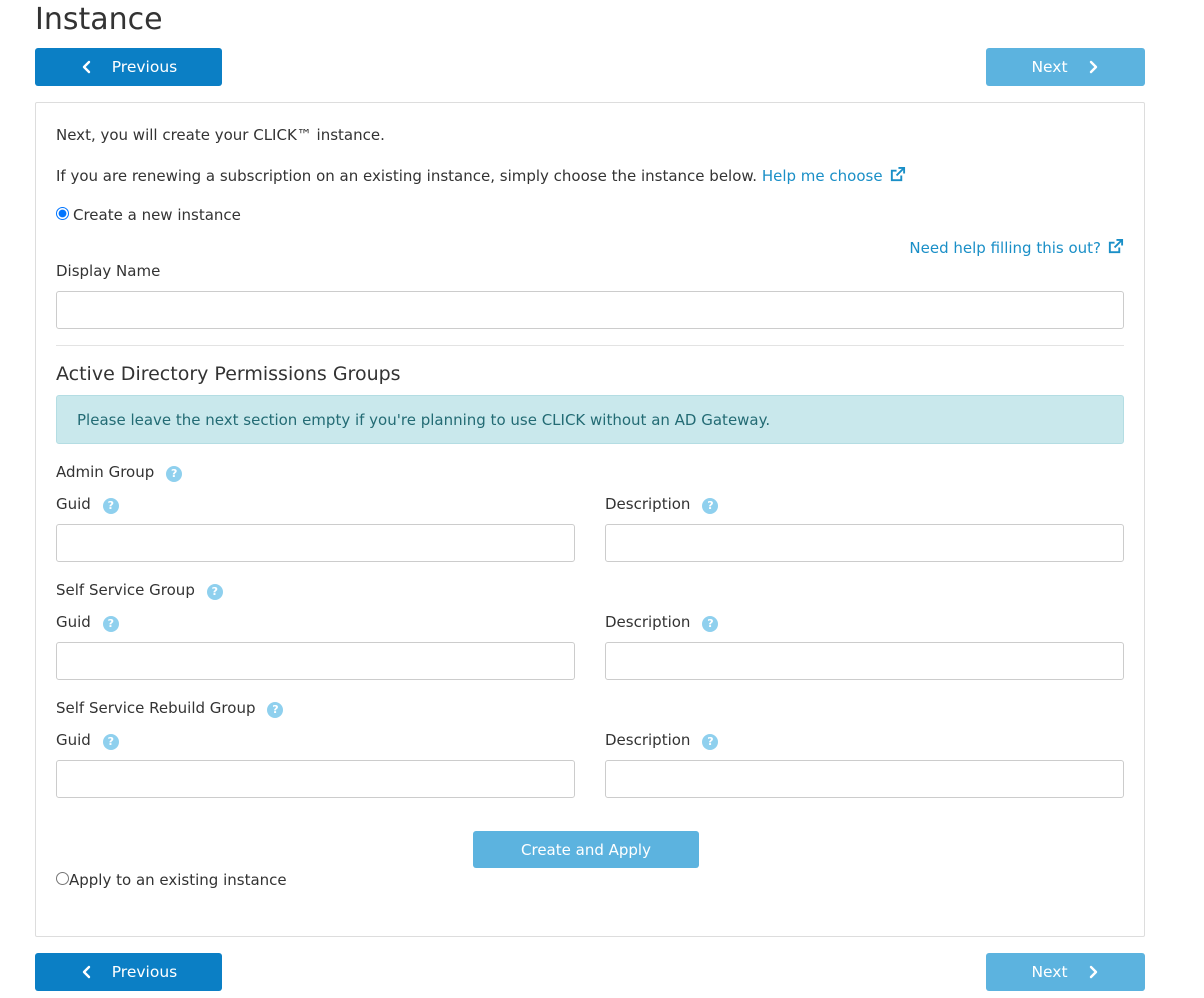 This screenshot has width=1204, height=998. I want to click on rebuild-group-label-text: Self Service Rebuild Group, so click(156, 708).